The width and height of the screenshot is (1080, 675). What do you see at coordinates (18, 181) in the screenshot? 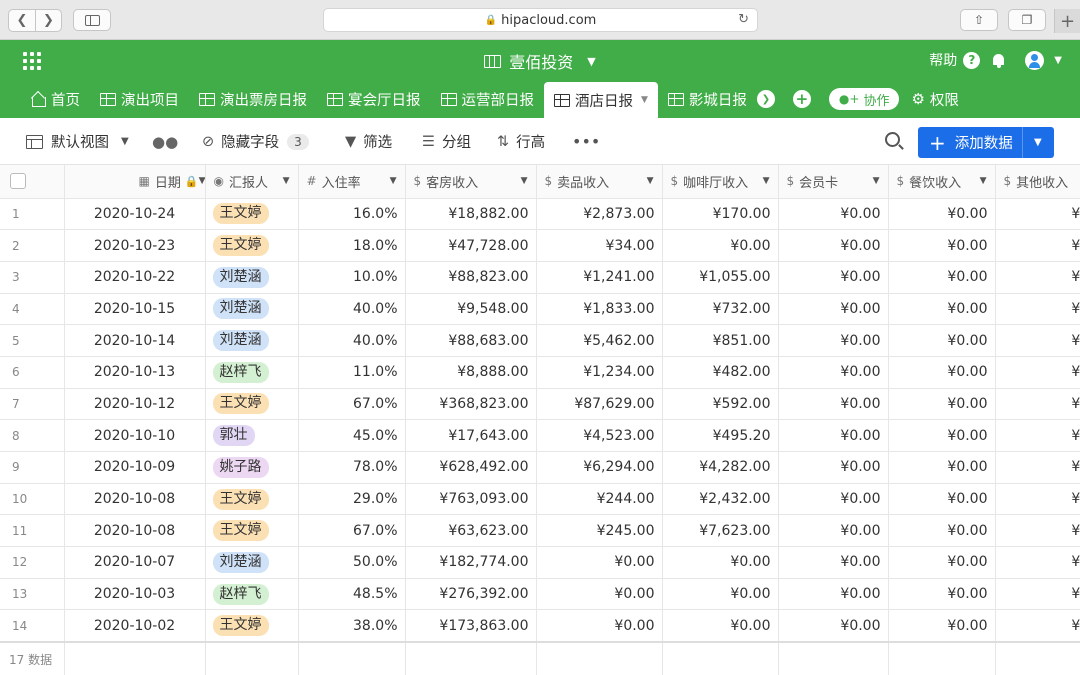
I see `select-all-checkbox` at bounding box center [18, 181].